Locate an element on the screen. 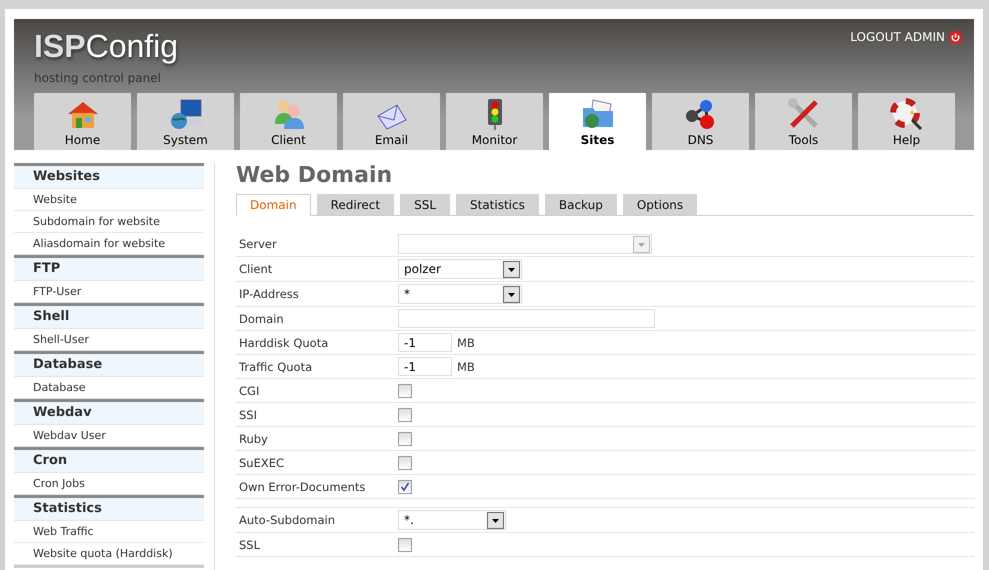 Image resolution: width=989 pixels, height=570 pixels. module-tab: DNS is located at coordinates (700, 121).